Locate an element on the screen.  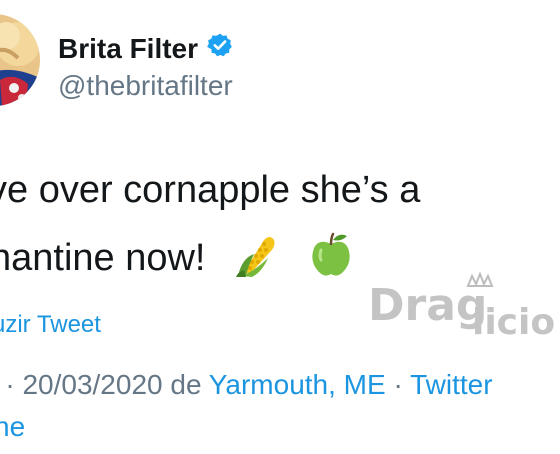
svg-text: Drag is located at coordinates (427, 305).